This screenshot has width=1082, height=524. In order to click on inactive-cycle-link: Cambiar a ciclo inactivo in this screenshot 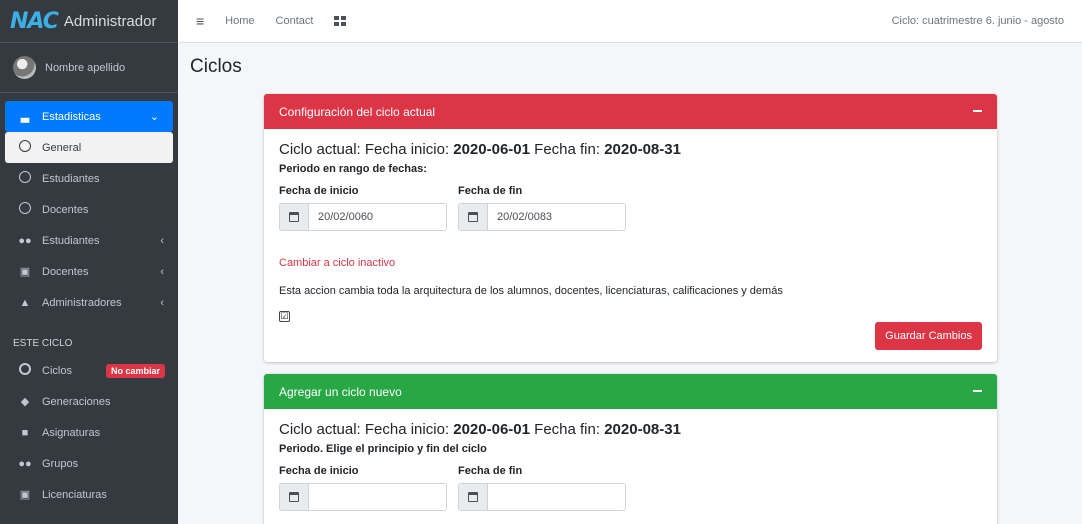, I will do `click(630, 263)`.